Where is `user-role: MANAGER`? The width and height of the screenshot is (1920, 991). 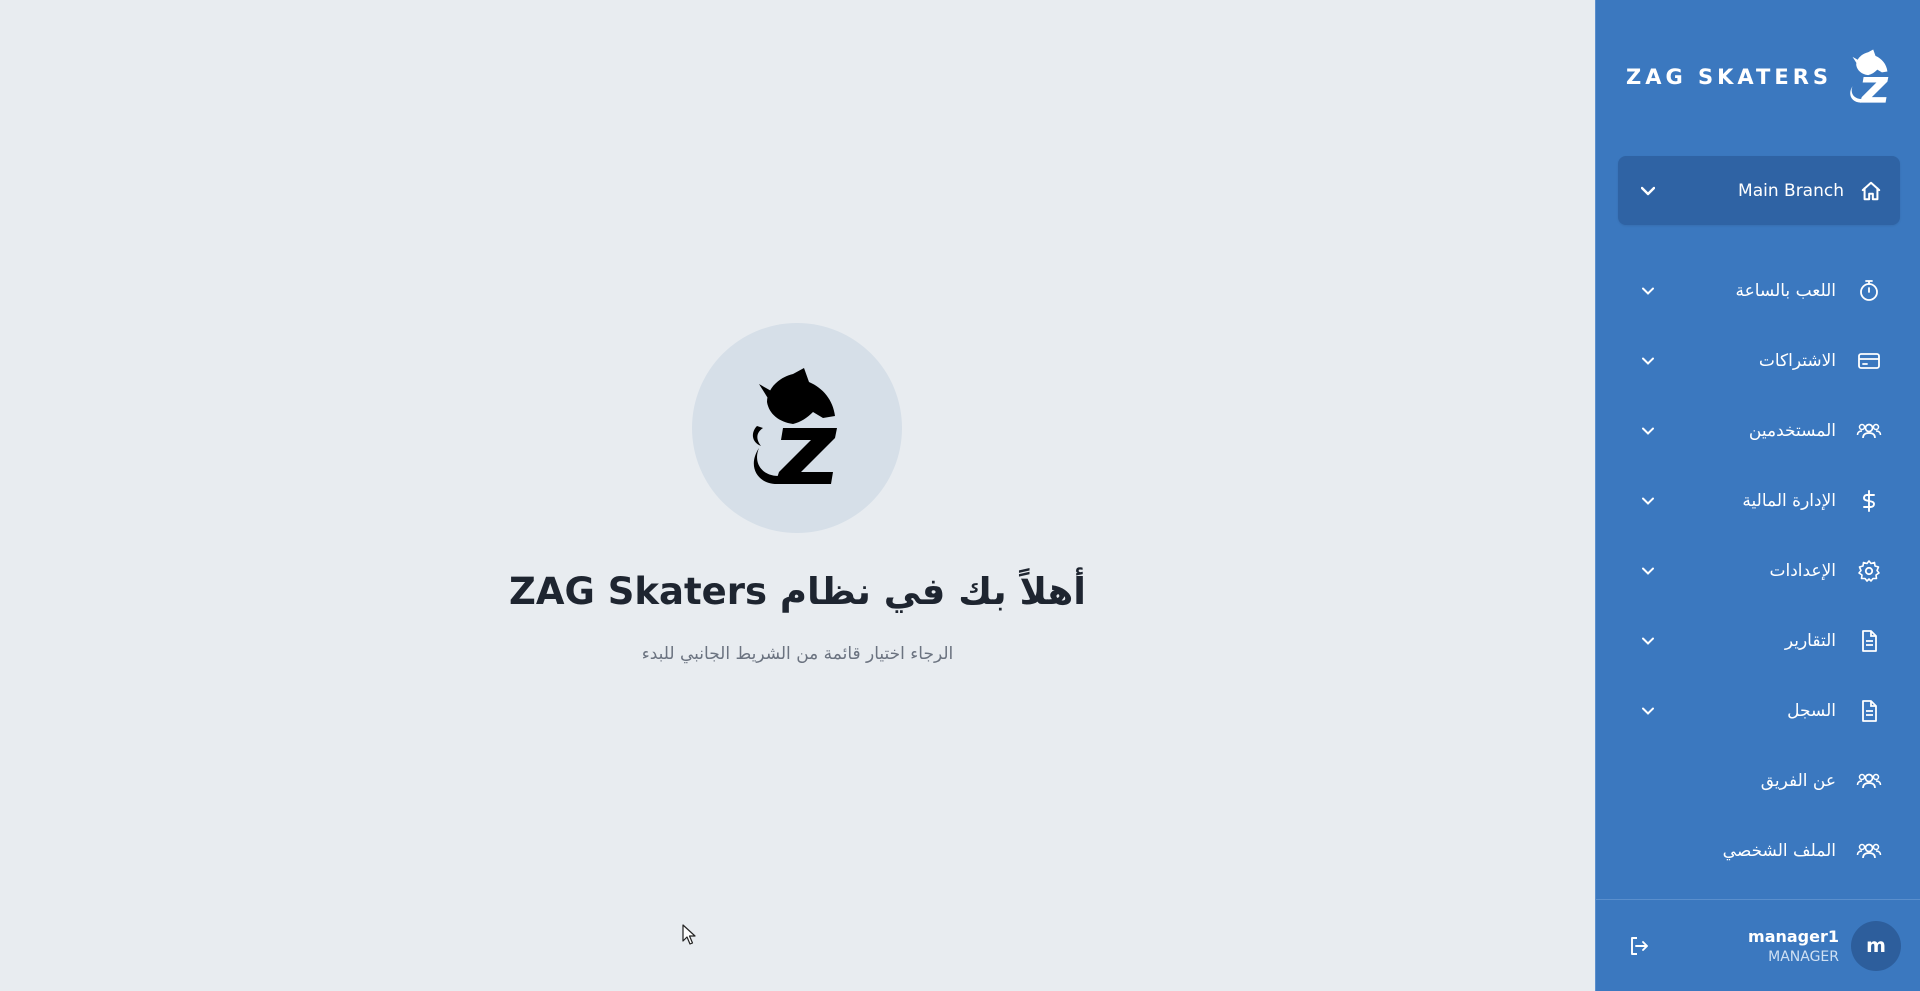
user-role: MANAGER is located at coordinates (1803, 956).